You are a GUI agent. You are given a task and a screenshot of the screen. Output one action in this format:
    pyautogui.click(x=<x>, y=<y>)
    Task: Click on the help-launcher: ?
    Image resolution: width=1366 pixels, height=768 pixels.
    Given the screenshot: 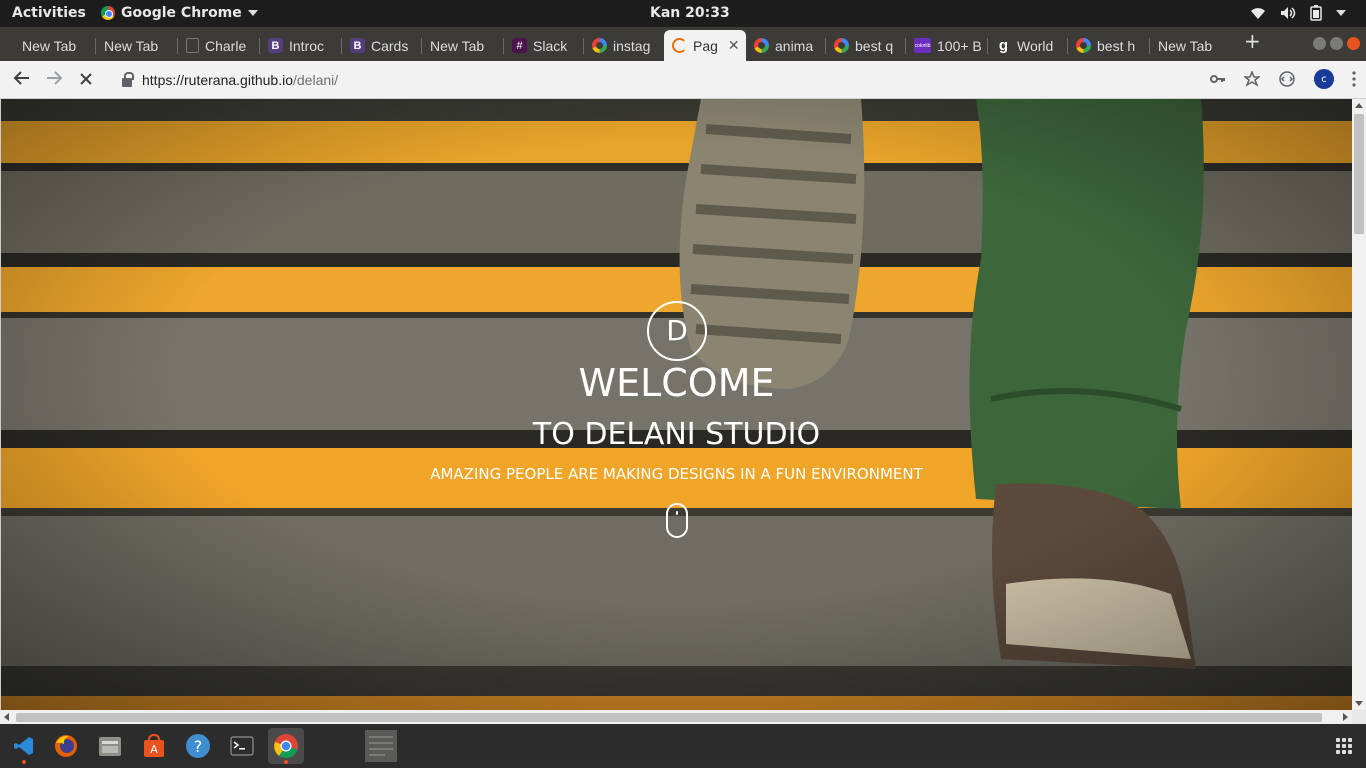 What is the action you would take?
    pyautogui.click(x=198, y=746)
    